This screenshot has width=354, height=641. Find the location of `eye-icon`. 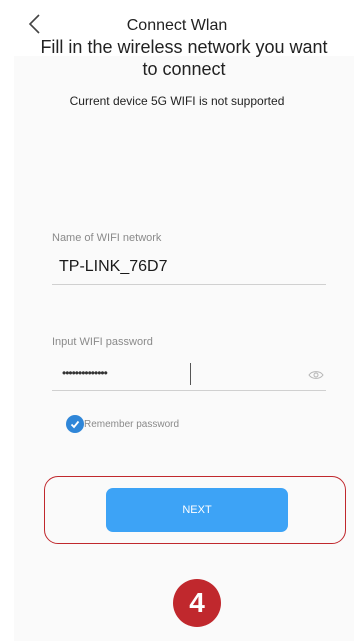

eye-icon is located at coordinates (316, 374).